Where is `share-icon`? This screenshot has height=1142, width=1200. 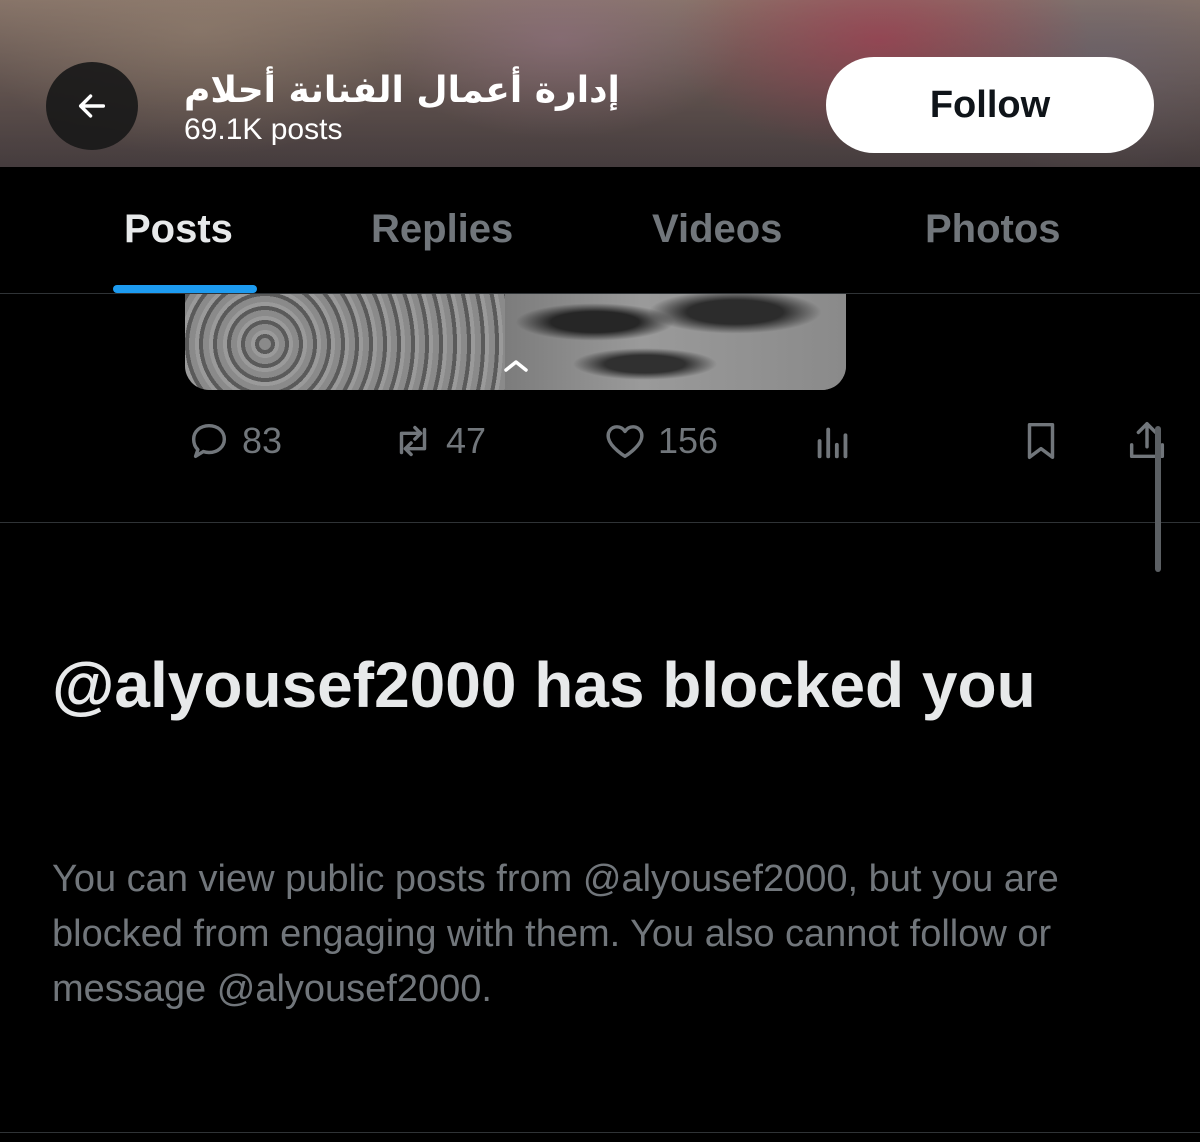 share-icon is located at coordinates (1147, 440).